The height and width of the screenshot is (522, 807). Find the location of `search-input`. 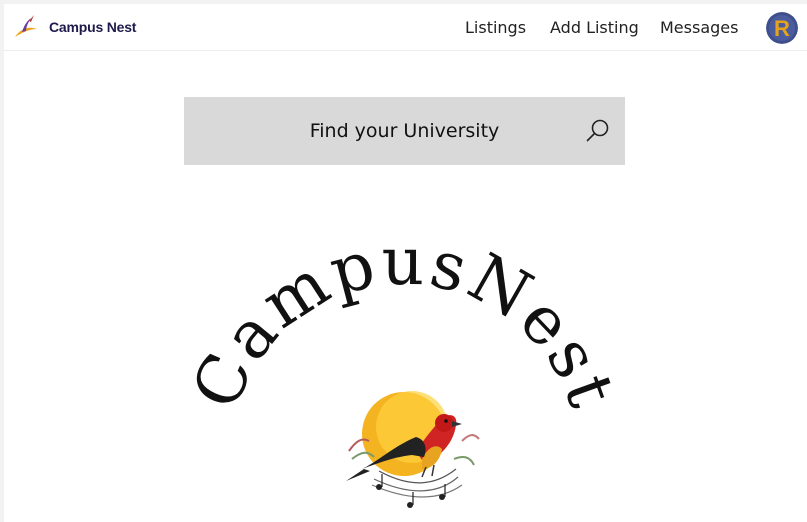

search-input is located at coordinates (404, 131).